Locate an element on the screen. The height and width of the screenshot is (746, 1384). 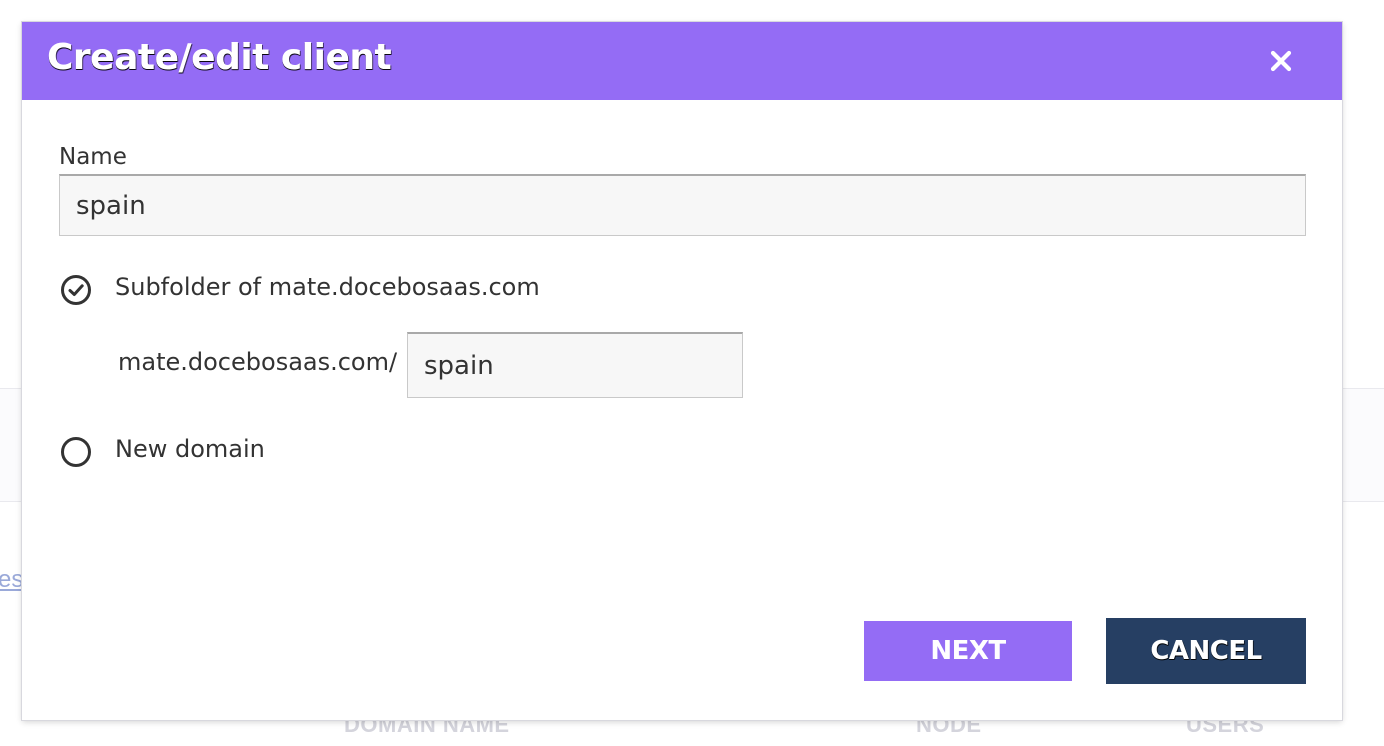
dialog-title: Create/edit client is located at coordinates (219, 57).